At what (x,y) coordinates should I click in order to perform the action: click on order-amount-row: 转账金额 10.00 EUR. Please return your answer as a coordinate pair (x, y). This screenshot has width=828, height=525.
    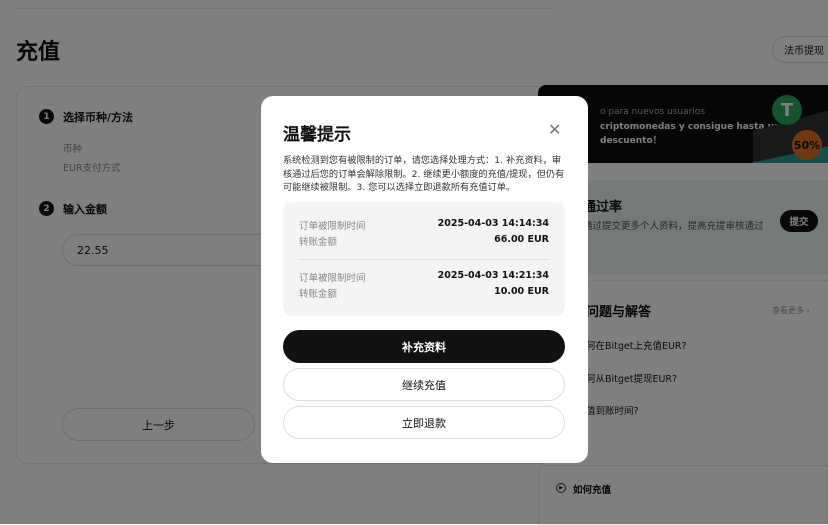
    Looking at the image, I should click on (424, 293).